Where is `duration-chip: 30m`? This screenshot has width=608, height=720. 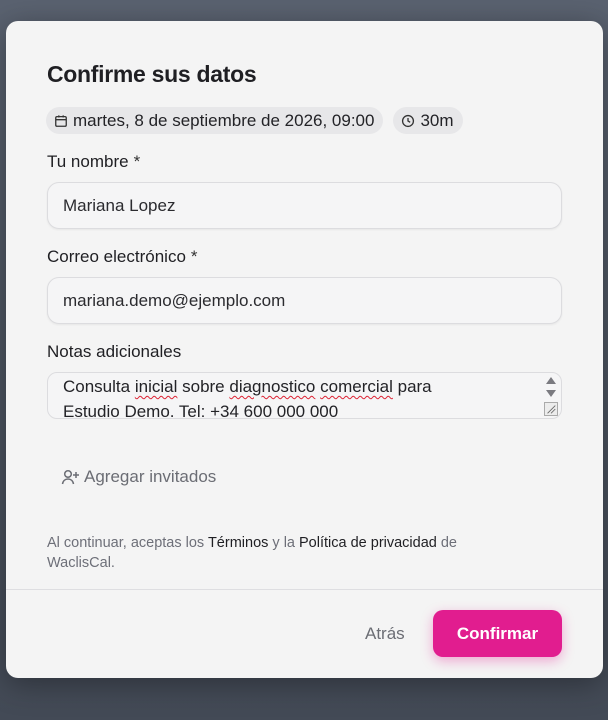
duration-chip: 30m is located at coordinates (428, 120).